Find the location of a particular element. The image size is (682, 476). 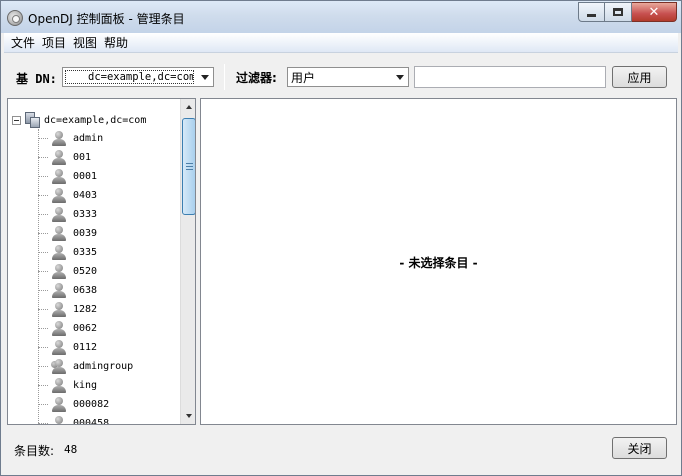

toolbar: 基 DN: dc=example,dc=com 过滤器: 用户 应用 is located at coordinates (341, 75).